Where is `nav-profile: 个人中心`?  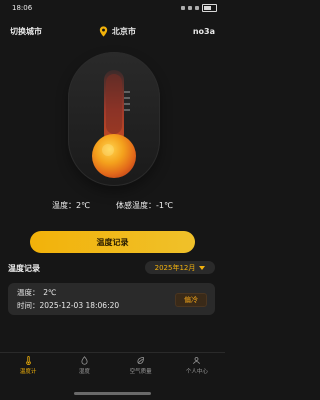
nav-profile: 个人中心 is located at coordinates (197, 365).